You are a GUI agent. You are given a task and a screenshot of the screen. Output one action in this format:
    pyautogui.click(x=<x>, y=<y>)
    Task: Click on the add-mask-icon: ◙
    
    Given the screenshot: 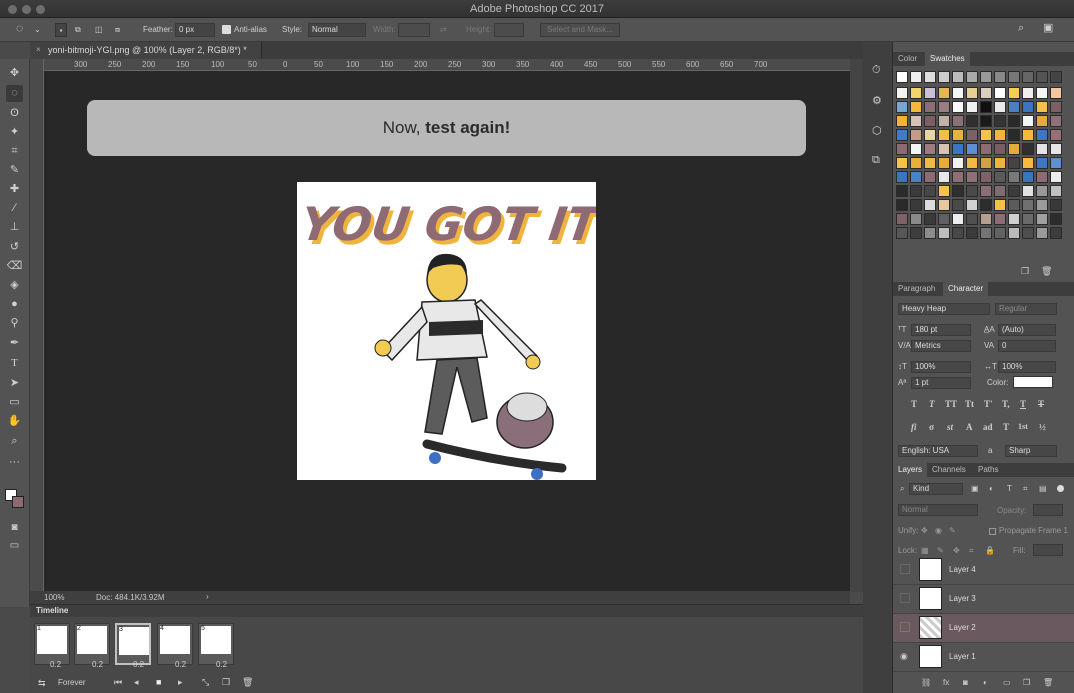 What is the action you would take?
    pyautogui.click(x=965, y=682)
    